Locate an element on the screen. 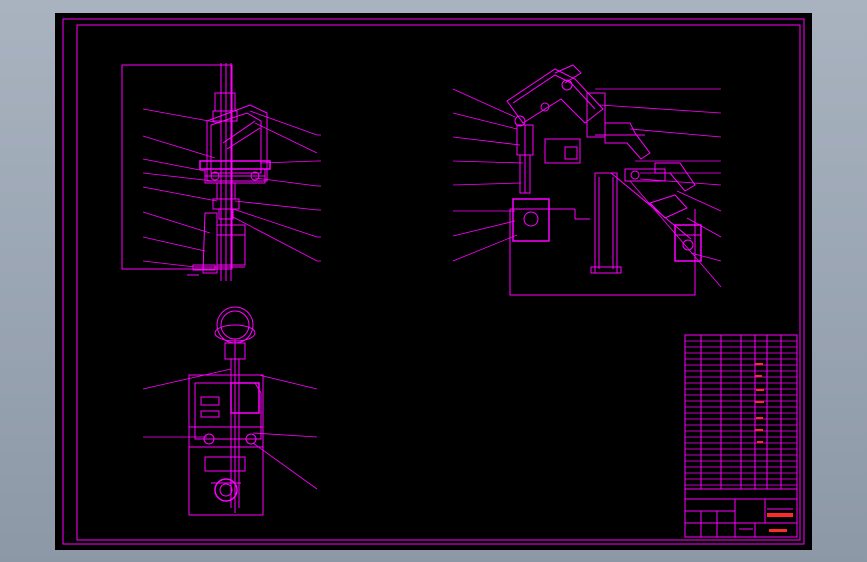  top-view is located at coordinates (230, 411).